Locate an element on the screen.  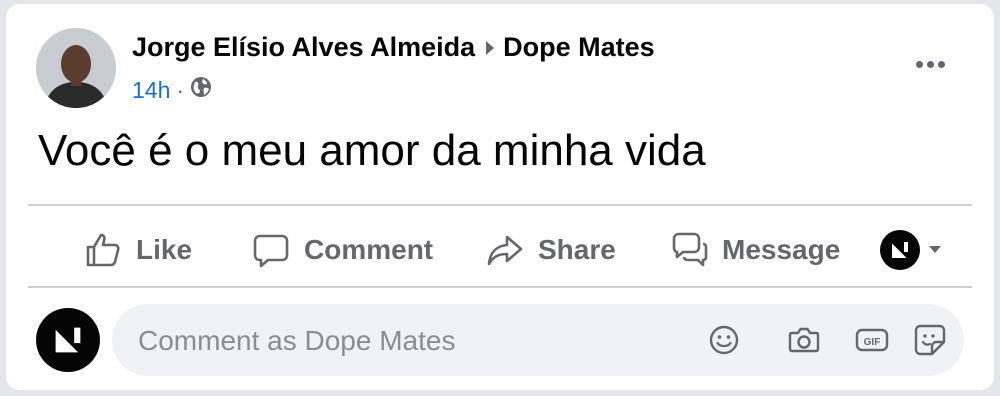
camera-icon is located at coordinates (804, 340).